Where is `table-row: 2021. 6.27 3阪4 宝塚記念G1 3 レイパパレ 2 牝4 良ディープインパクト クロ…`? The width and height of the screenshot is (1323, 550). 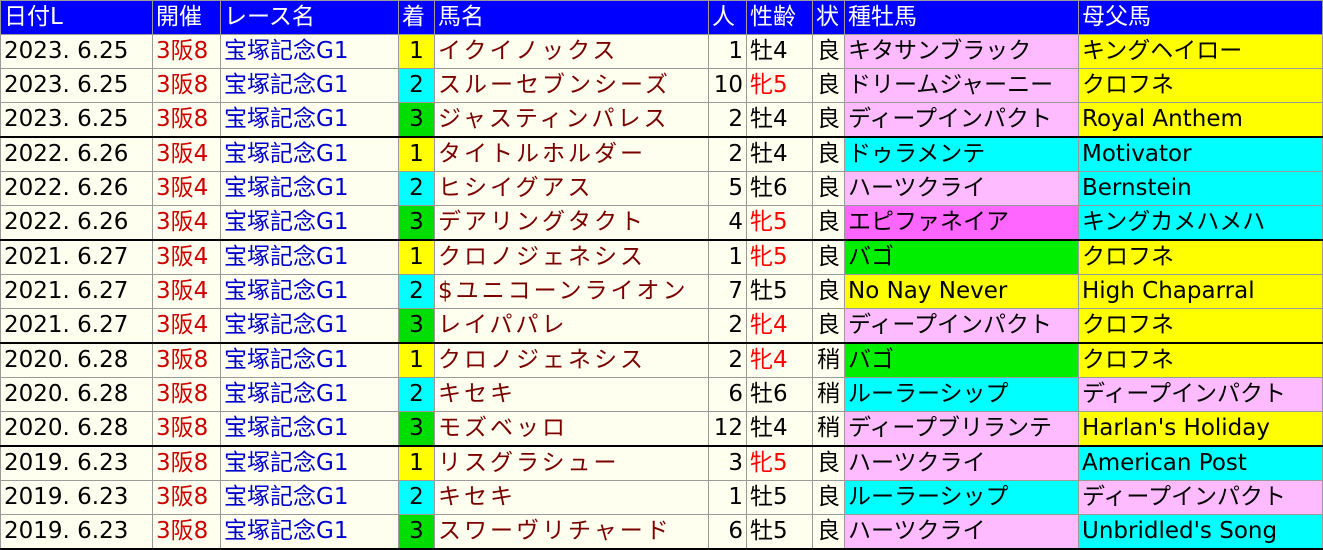
table-row: 2021. 6.27 3阪4 宝塚記念G1 3 レイパパレ 2 牝4 良ディープインパクト クロ… is located at coordinates (661, 326).